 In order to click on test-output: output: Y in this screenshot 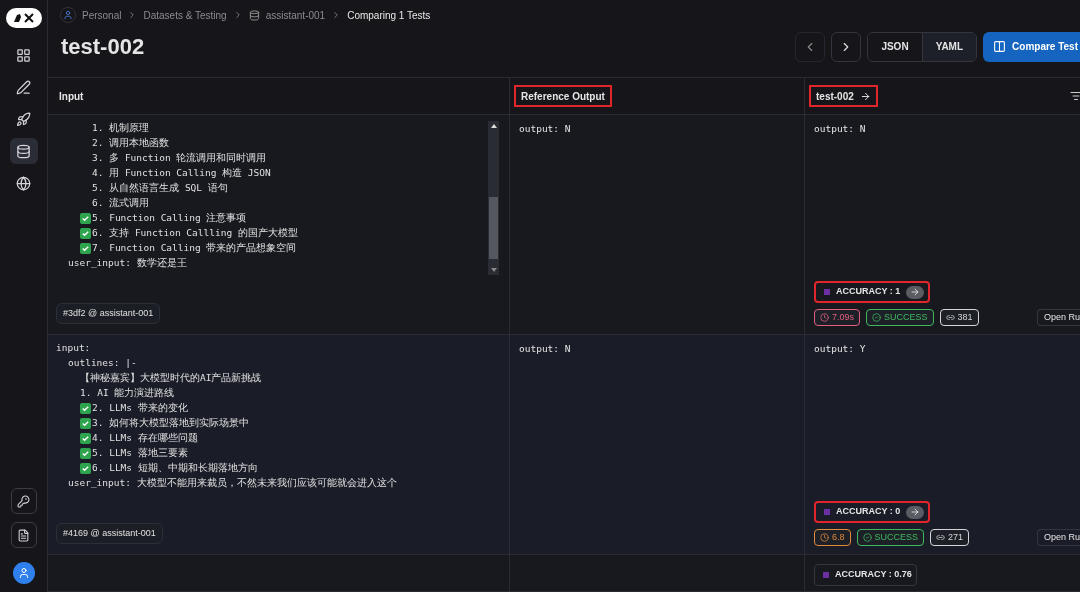, I will do `click(840, 349)`.